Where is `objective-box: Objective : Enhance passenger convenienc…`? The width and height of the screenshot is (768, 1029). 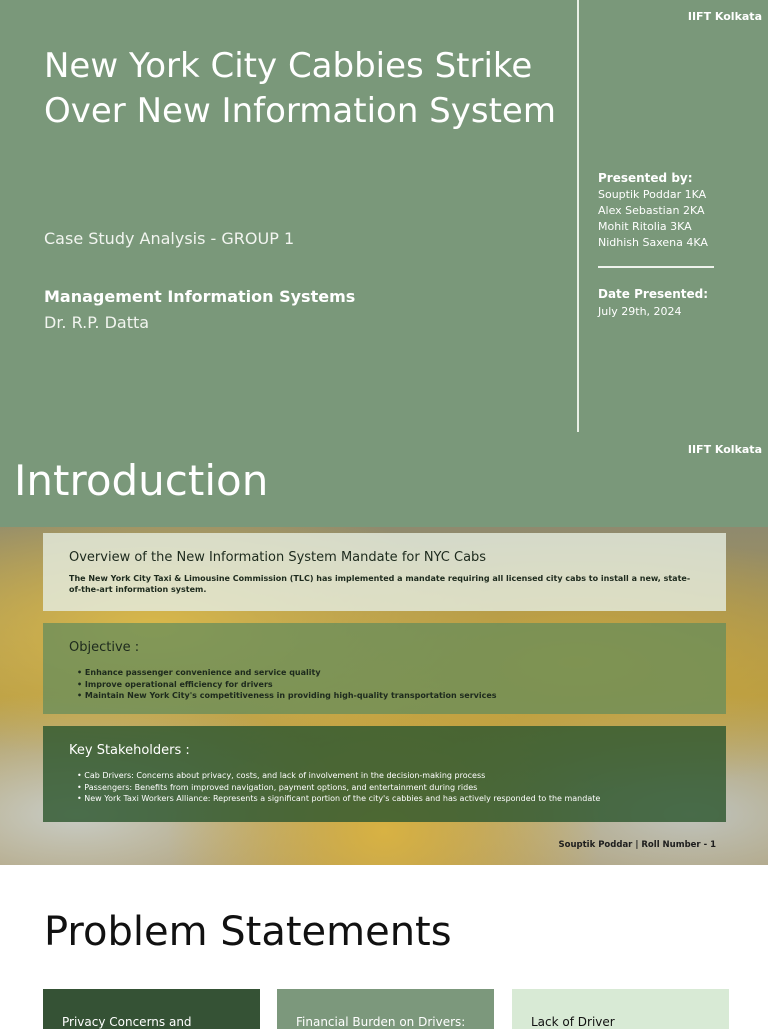 objective-box: Objective : Enhance passenger convenienc… is located at coordinates (384, 668).